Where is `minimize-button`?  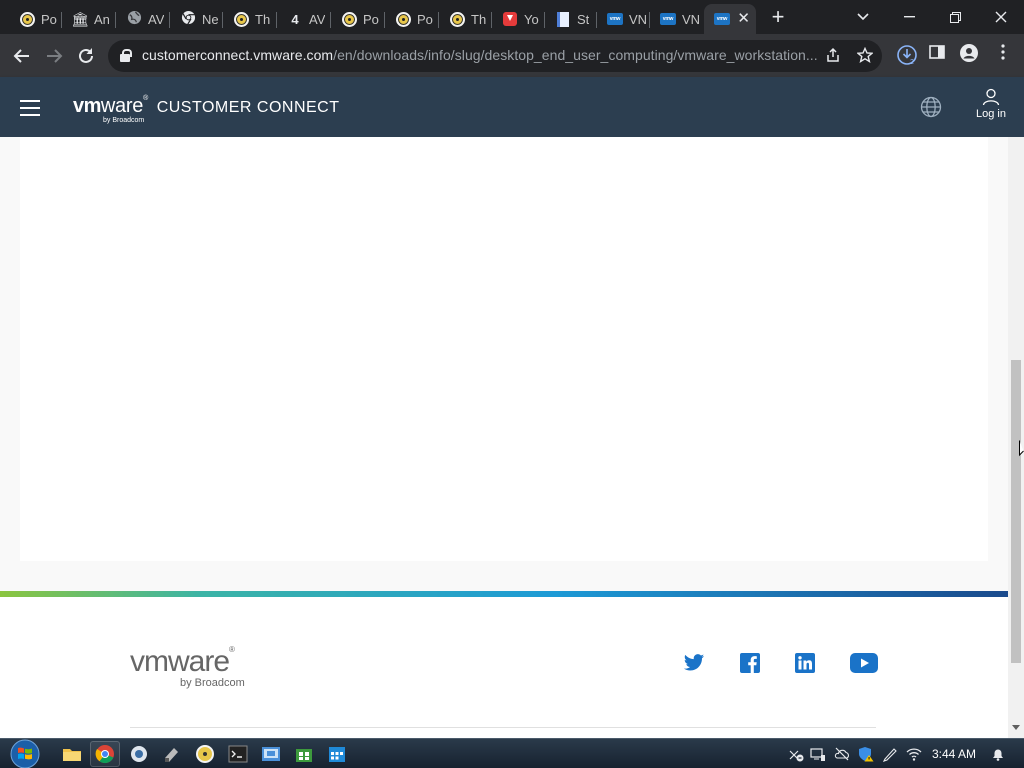 minimize-button is located at coordinates (909, 17).